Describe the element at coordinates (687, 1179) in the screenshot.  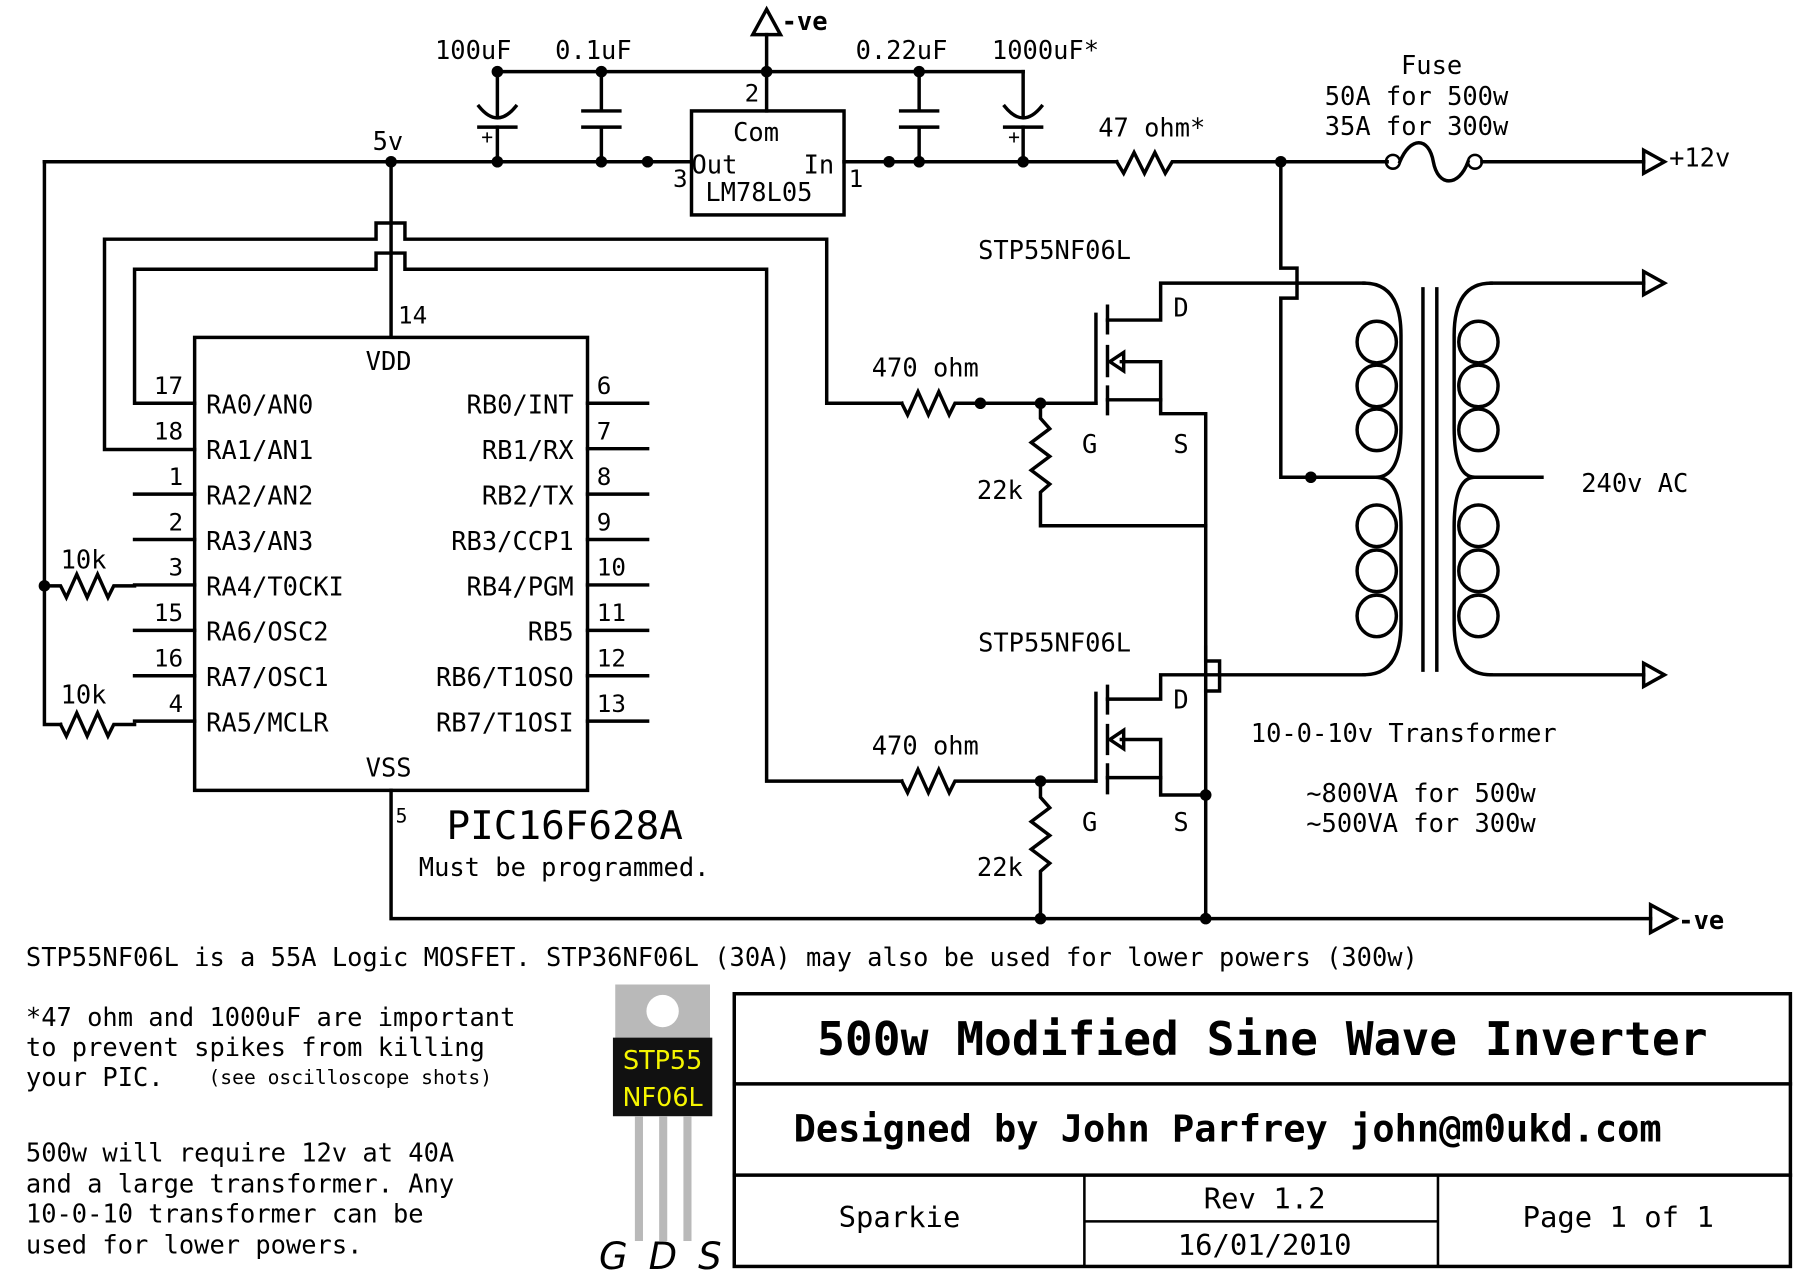
I see `package-lead-s` at that location.